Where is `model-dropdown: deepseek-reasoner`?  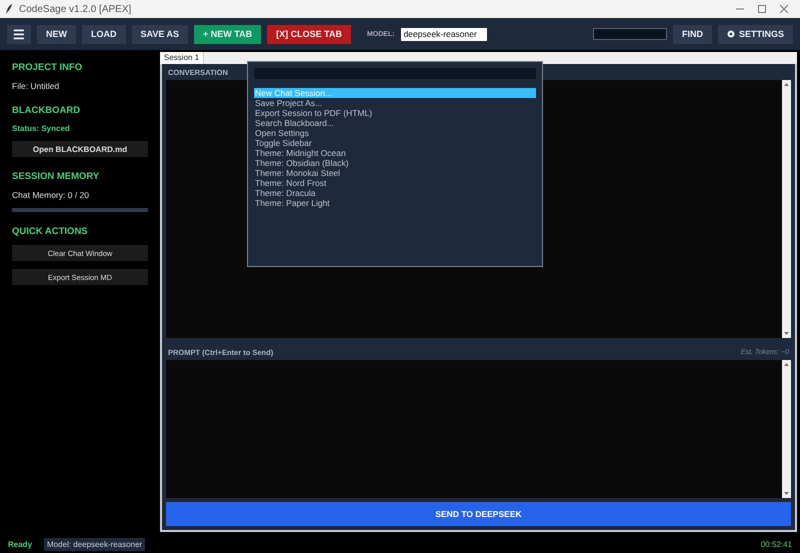 model-dropdown: deepseek-reasoner is located at coordinates (443, 34).